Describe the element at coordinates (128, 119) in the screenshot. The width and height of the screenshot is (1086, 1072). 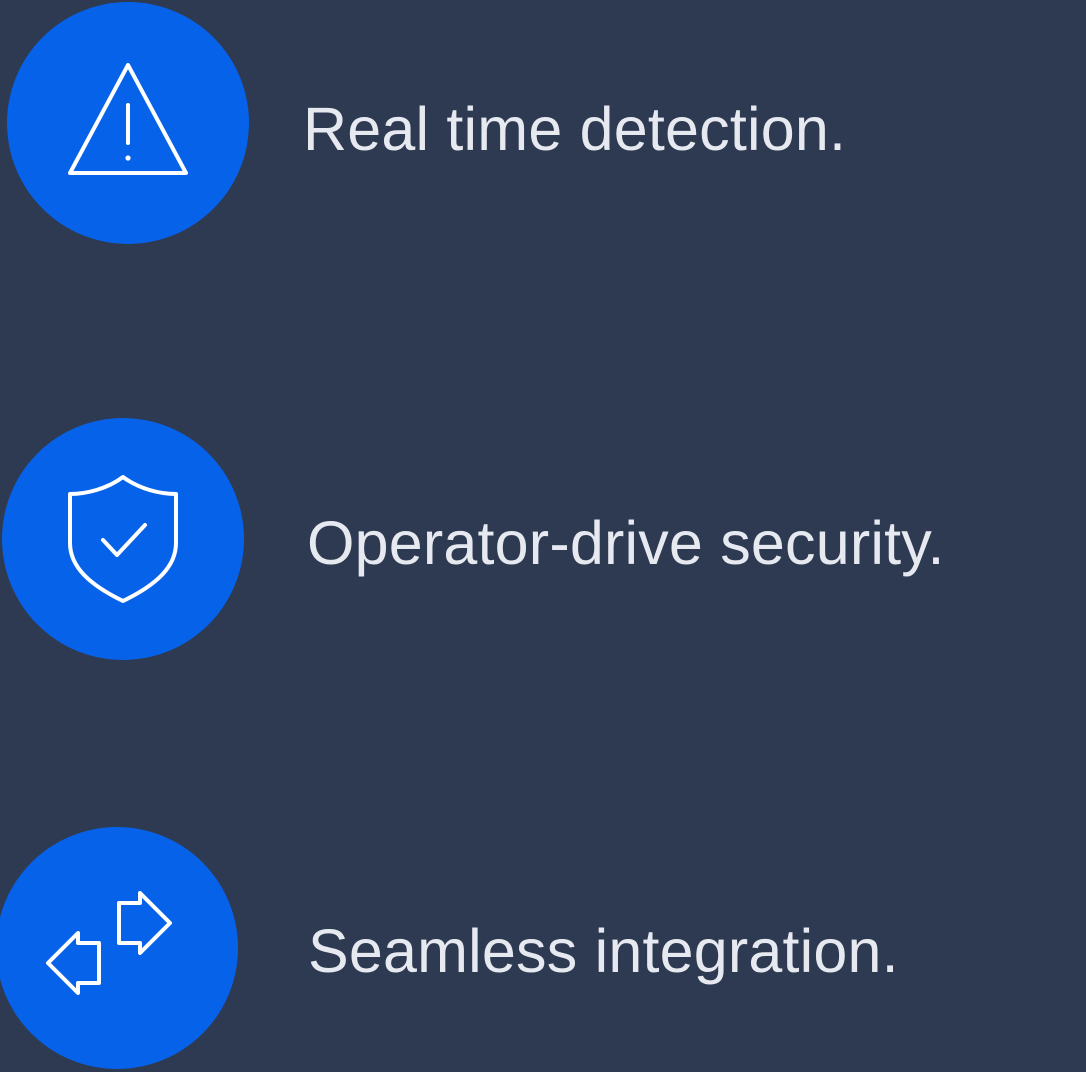
I see `warning-triangle-icon` at that location.